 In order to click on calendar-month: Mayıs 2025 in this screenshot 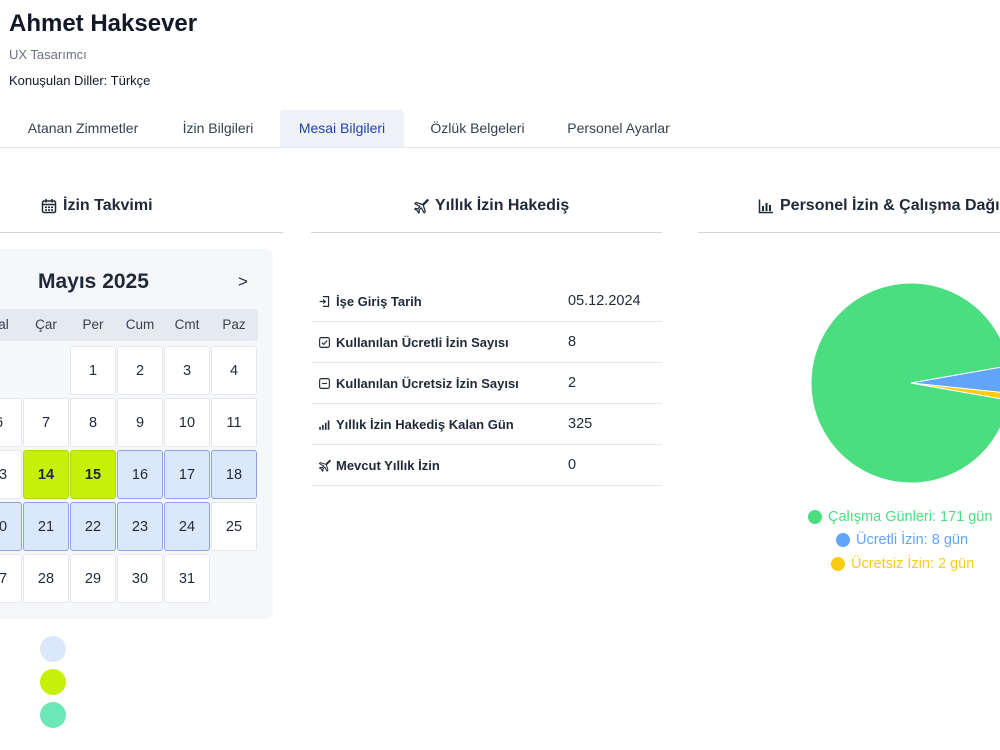, I will do `click(93, 281)`.